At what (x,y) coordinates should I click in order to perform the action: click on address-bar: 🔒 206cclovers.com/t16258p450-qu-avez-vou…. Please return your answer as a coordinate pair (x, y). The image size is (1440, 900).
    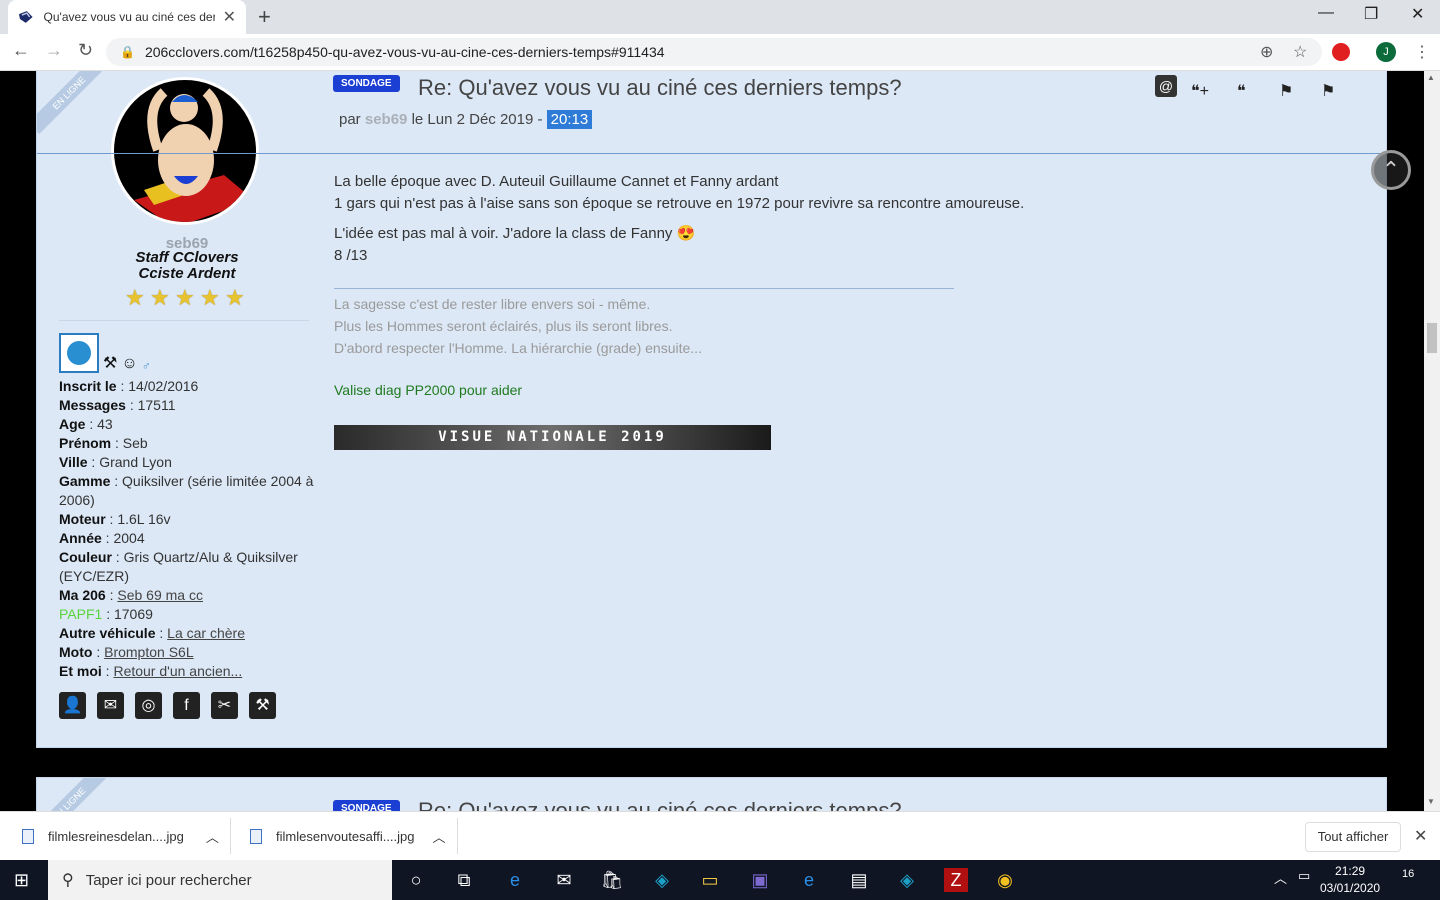
    Looking at the image, I should click on (714, 52).